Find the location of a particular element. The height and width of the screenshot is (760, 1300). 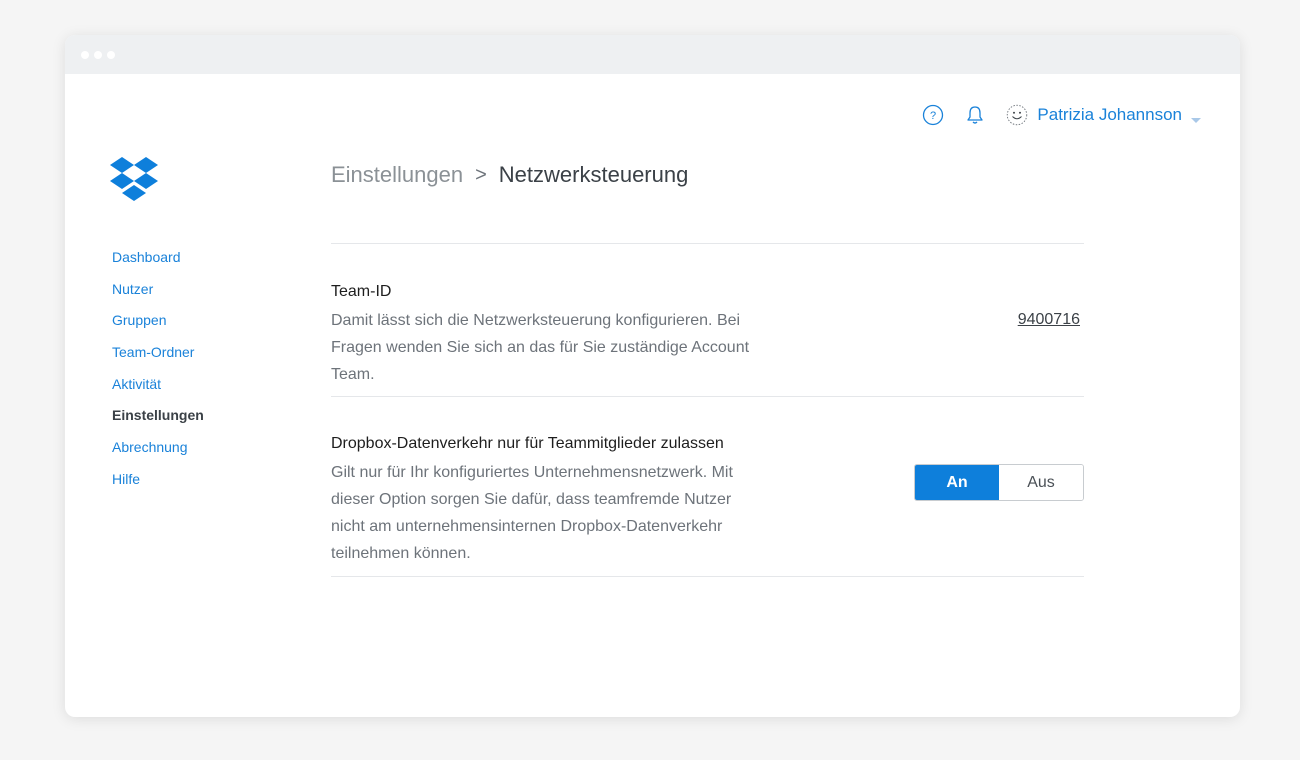

chevron-down-icon is located at coordinates (1196, 117).